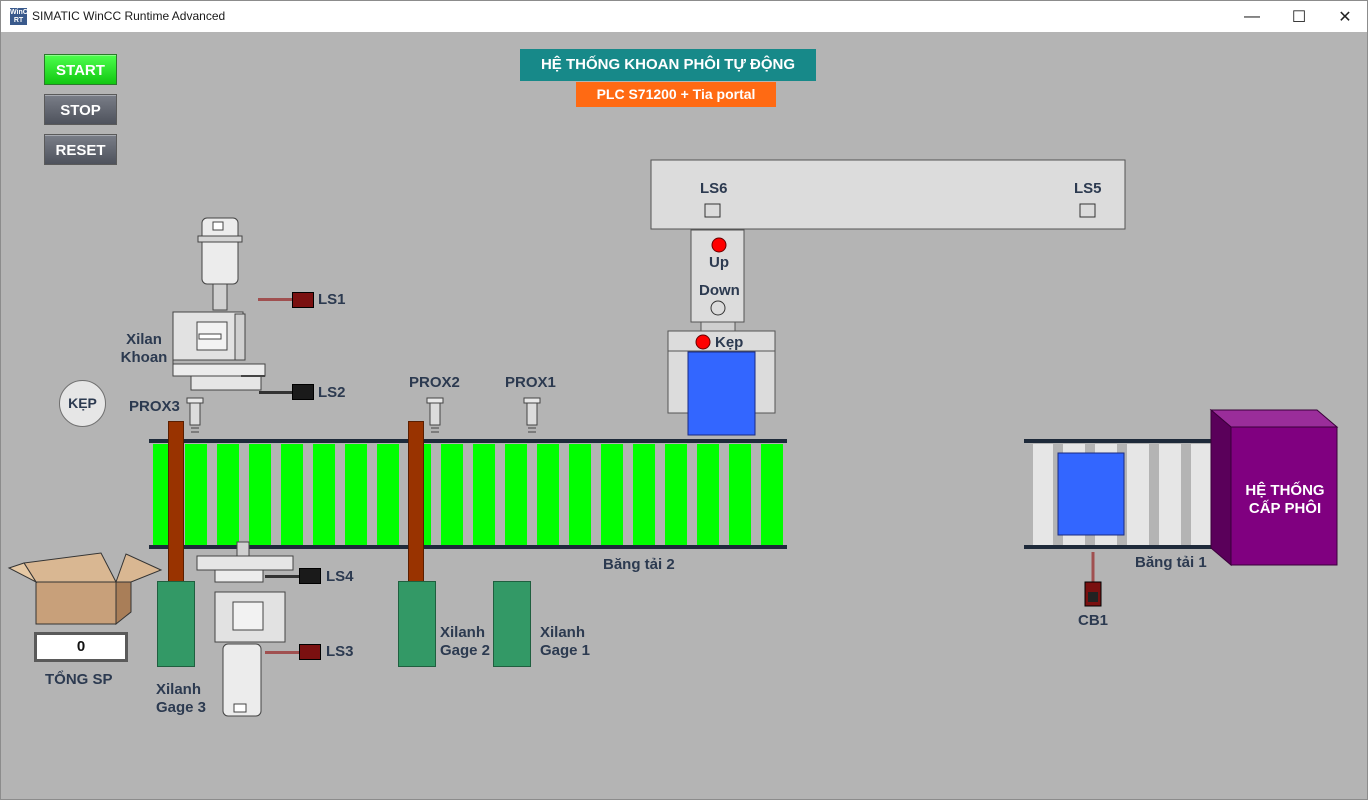 The image size is (1368, 800). I want to click on ls1-wire, so click(275, 299).